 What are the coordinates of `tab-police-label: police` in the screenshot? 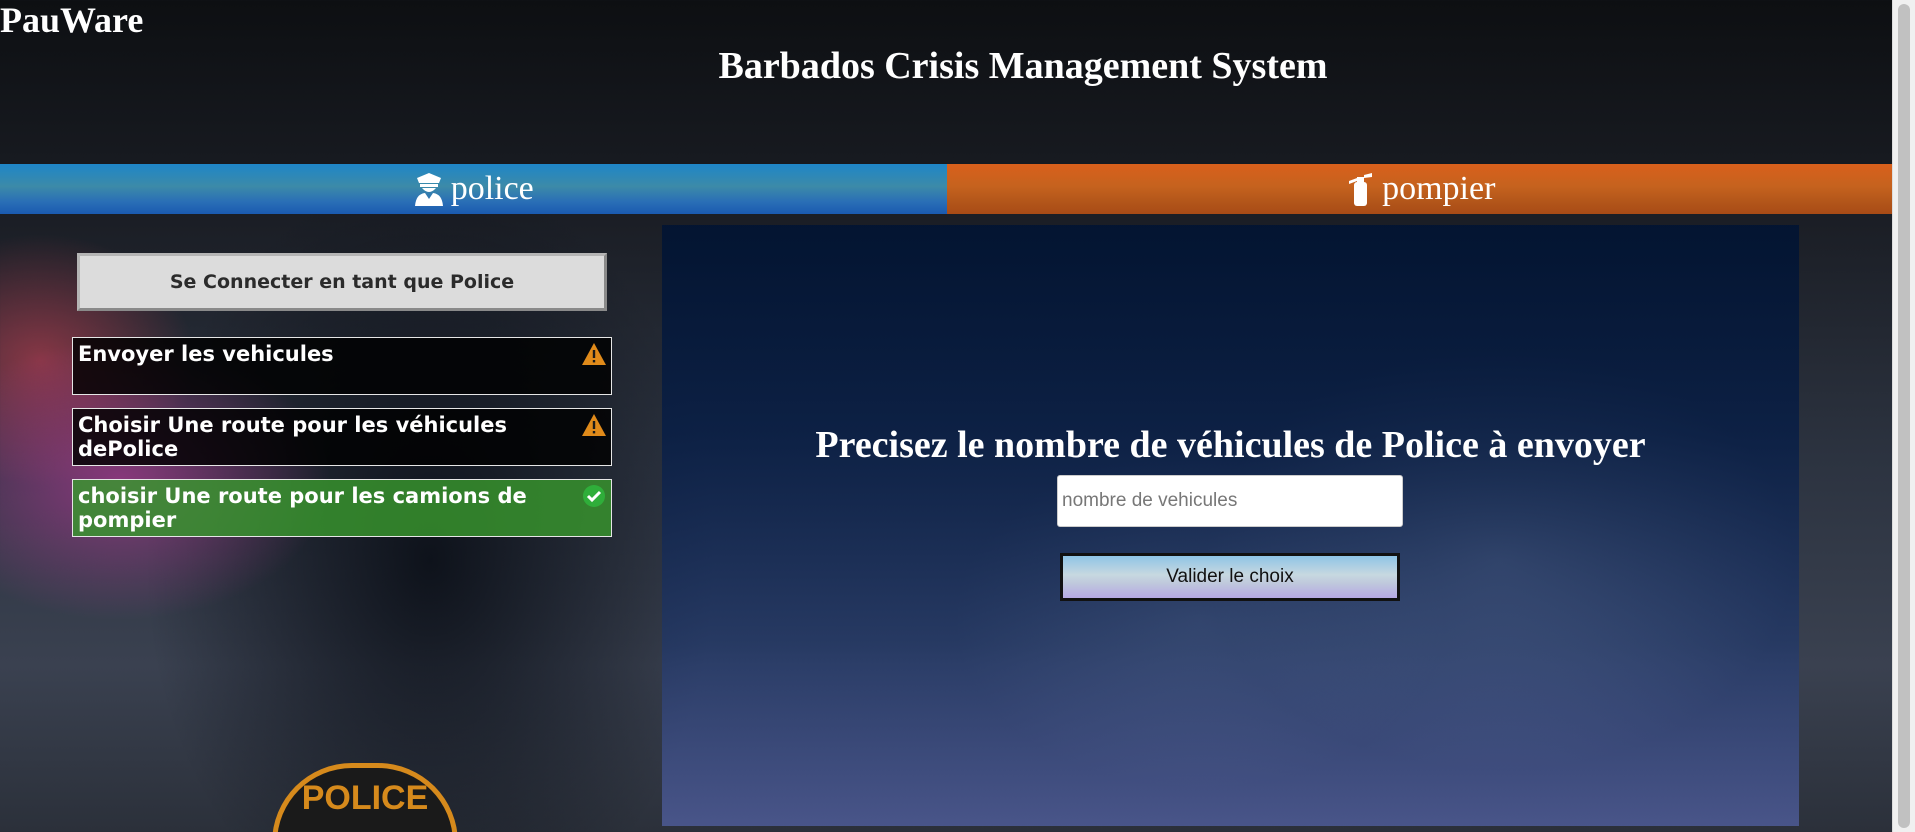 It's located at (492, 188).